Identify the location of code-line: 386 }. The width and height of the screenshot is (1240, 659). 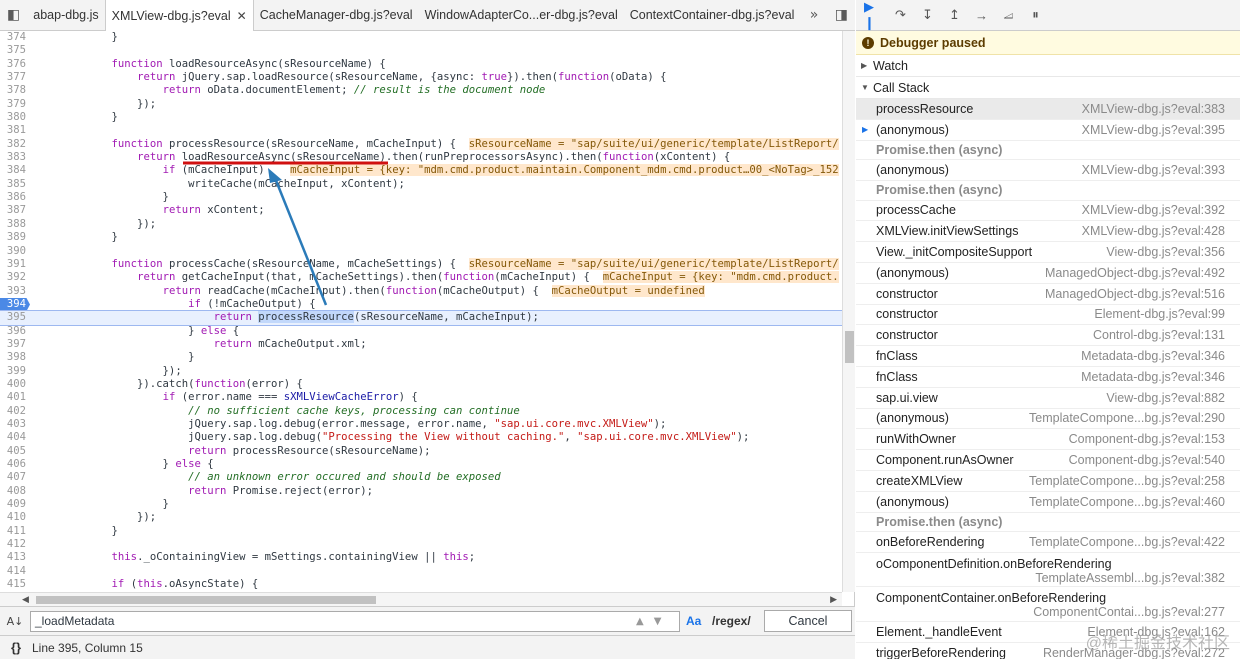
(421, 197).